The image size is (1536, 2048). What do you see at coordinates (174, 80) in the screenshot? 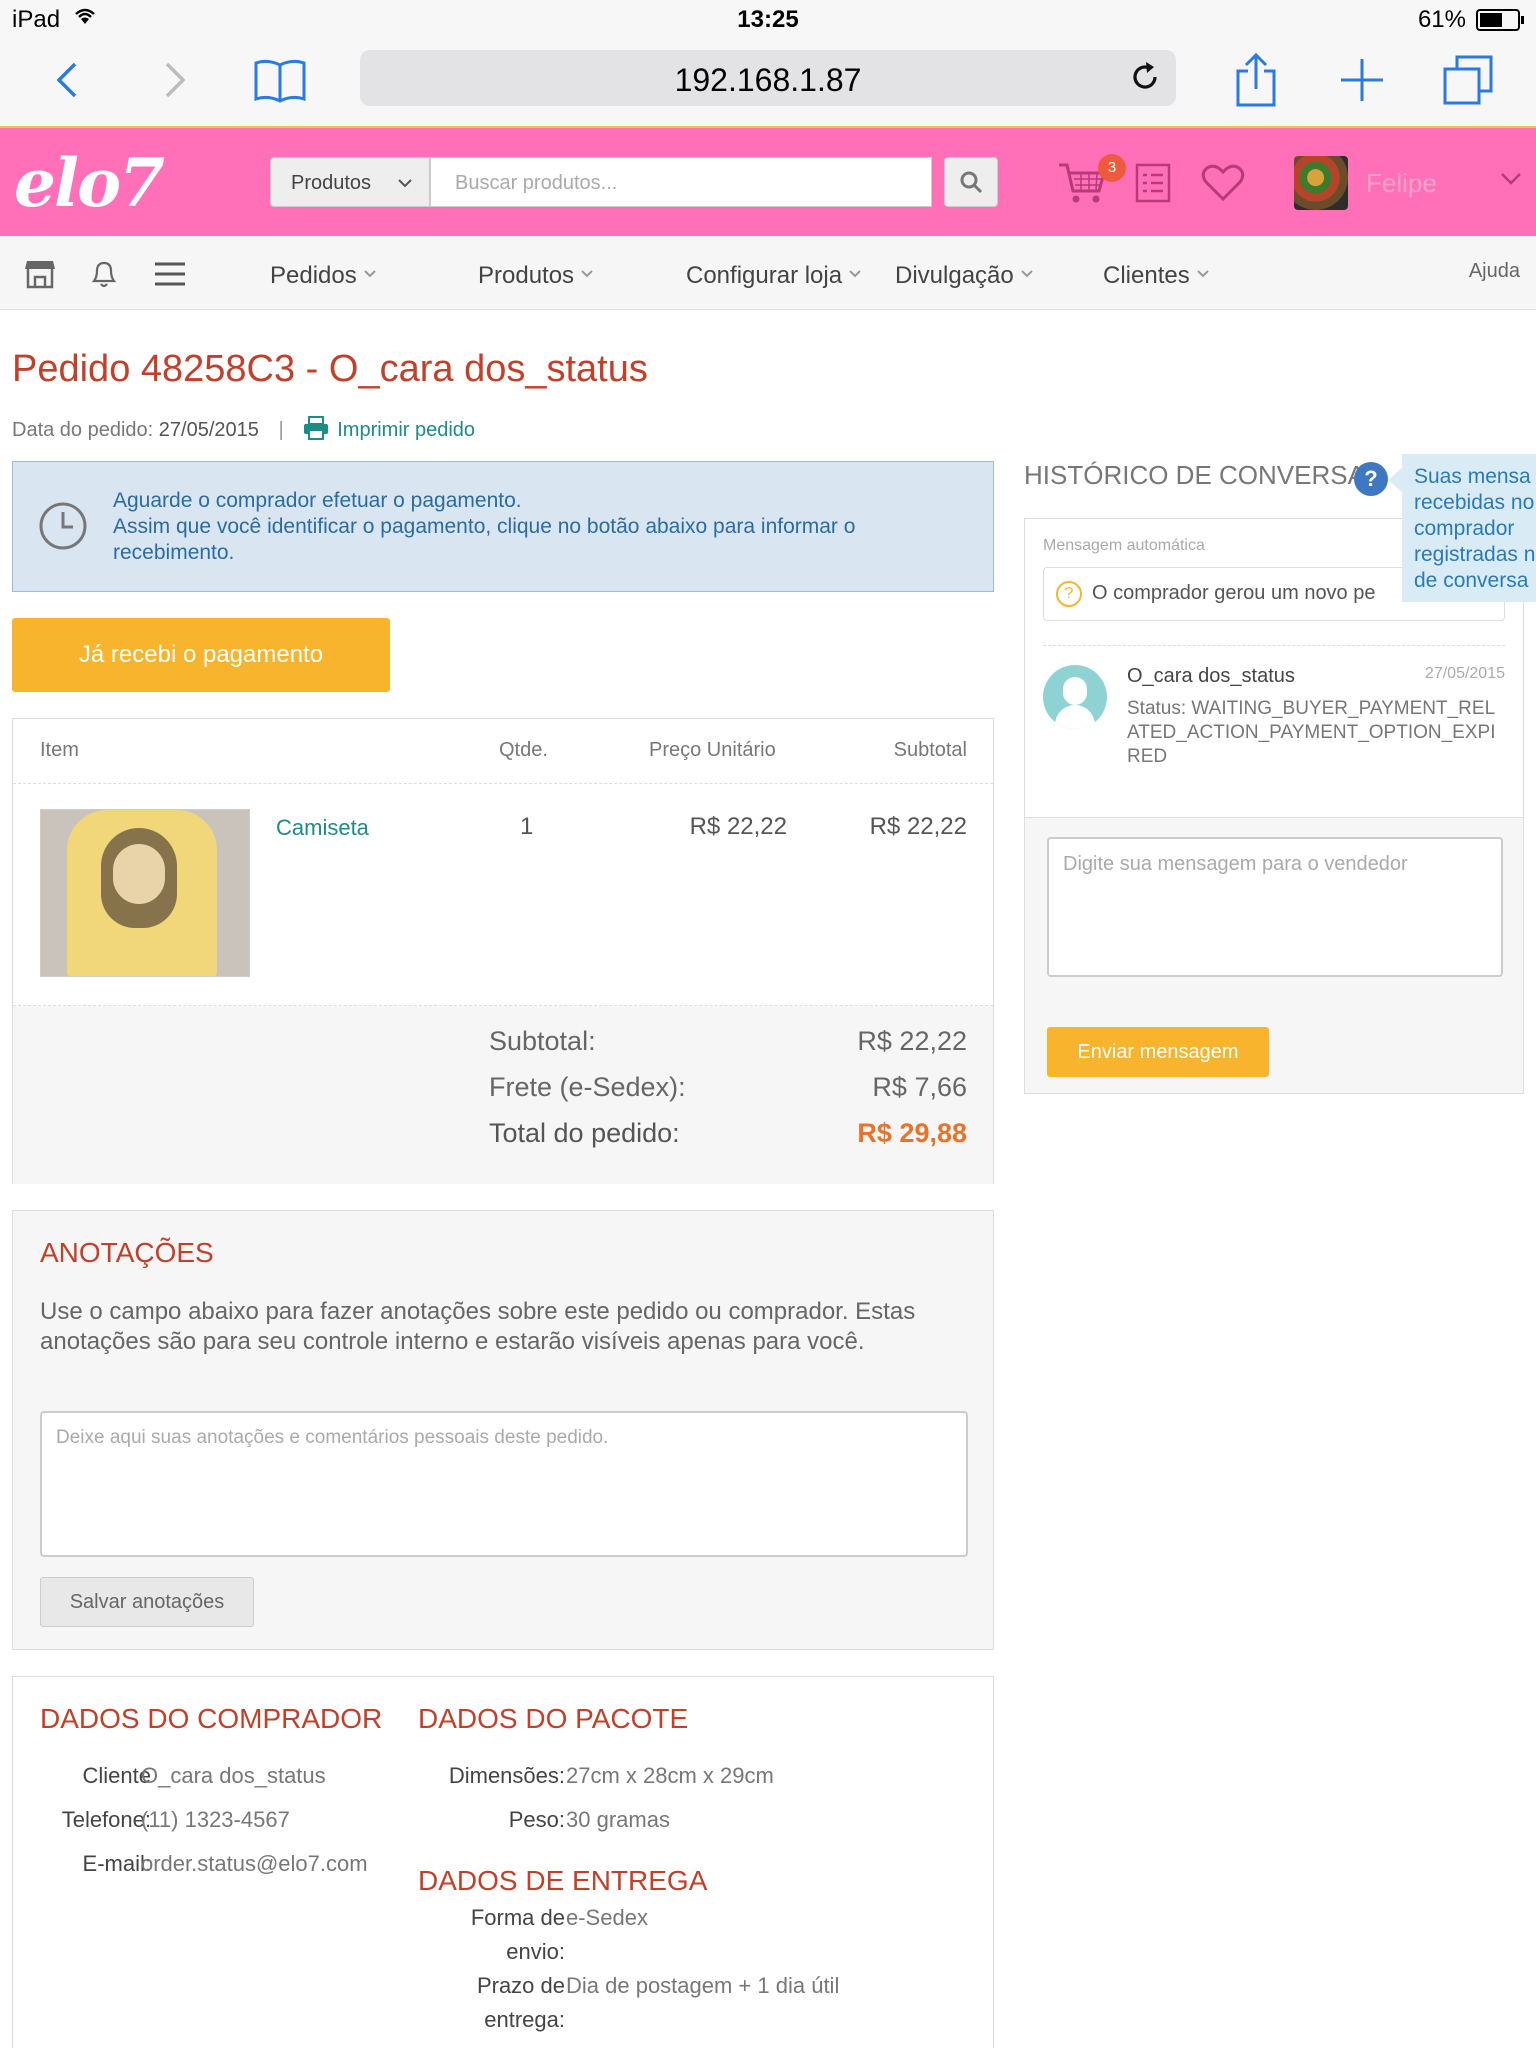
I see `forward-icon` at bounding box center [174, 80].